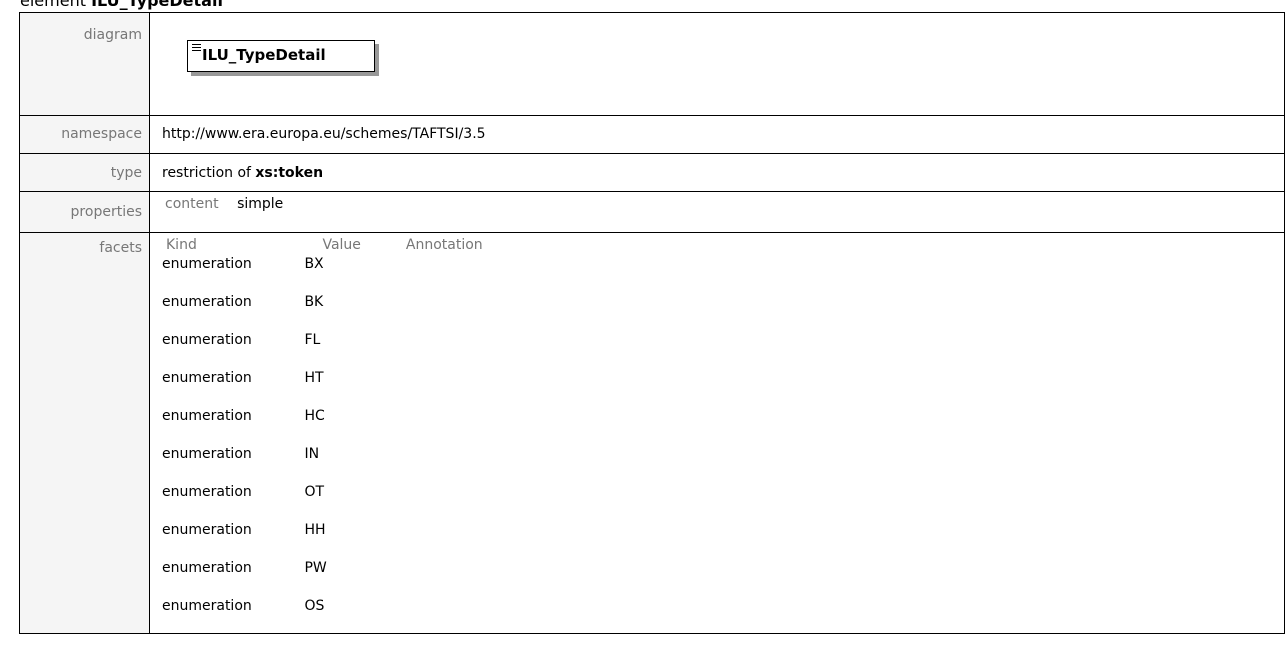 This screenshot has width=1287, height=648. Describe the element at coordinates (717, 64) in the screenshot. I see `diagram-cell: ILU_TypeDetail` at that location.